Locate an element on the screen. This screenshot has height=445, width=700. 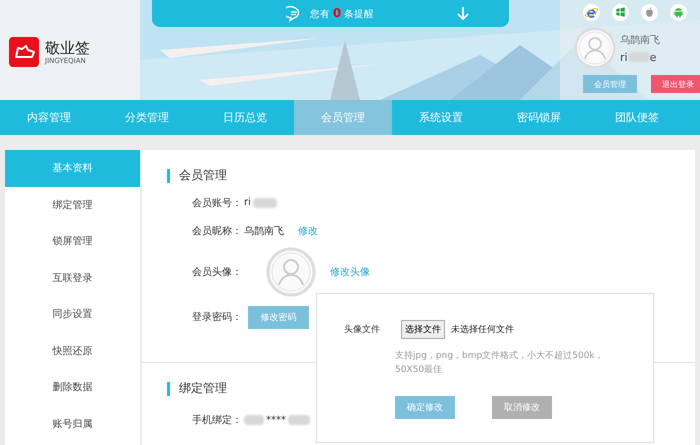
cloud-logo-icon is located at coordinates (24, 52).